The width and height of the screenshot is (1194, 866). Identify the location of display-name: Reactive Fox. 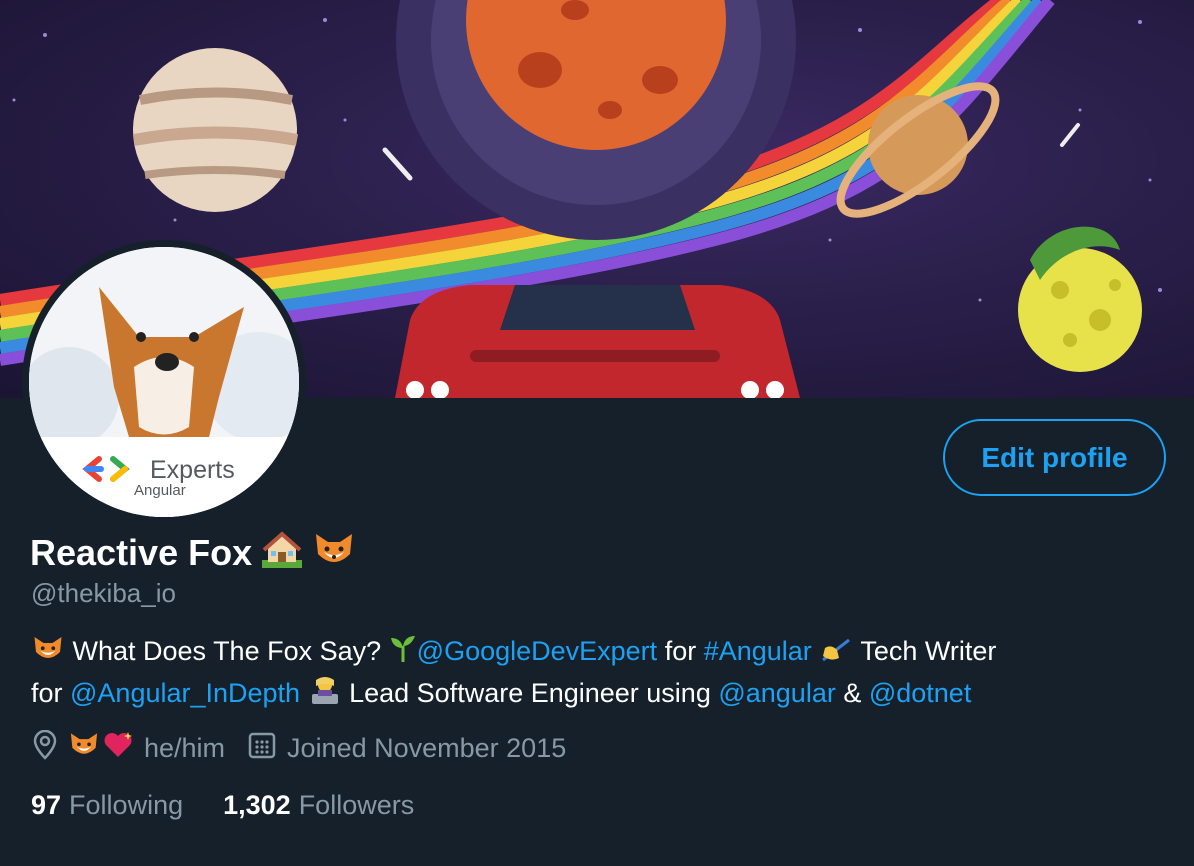
(141, 552).